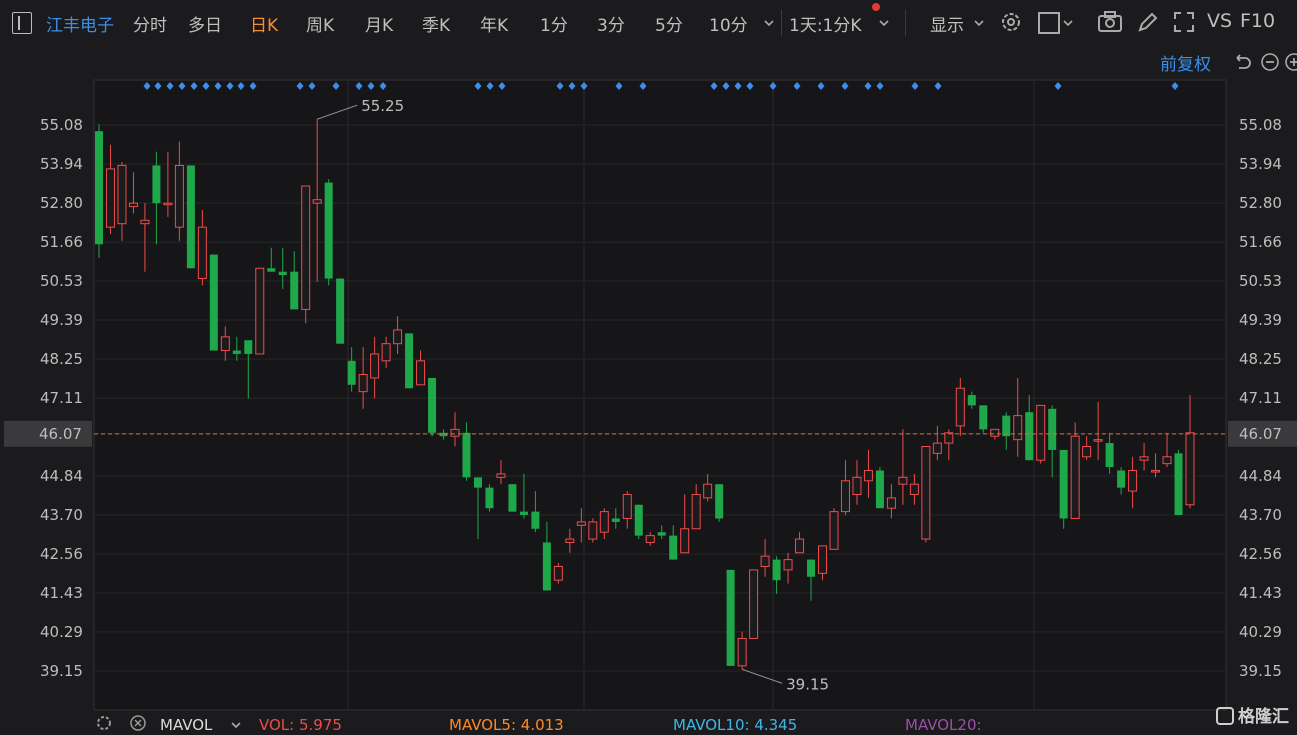  What do you see at coordinates (1252, 714) in the screenshot?
I see `watermark-logo: 格隆汇` at bounding box center [1252, 714].